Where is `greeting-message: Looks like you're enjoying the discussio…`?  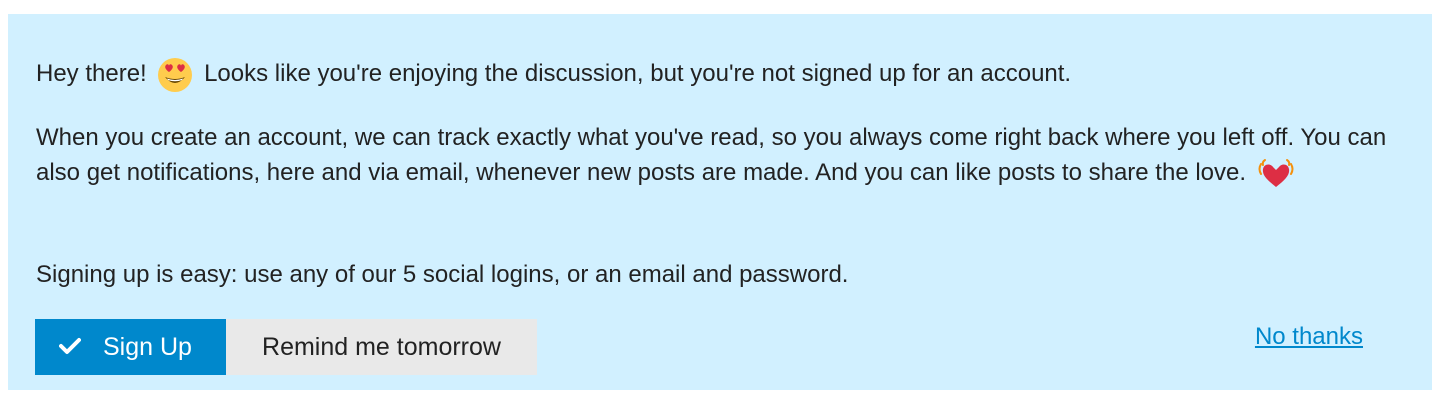 greeting-message: Looks like you're enjoying the discussio… is located at coordinates (638, 73).